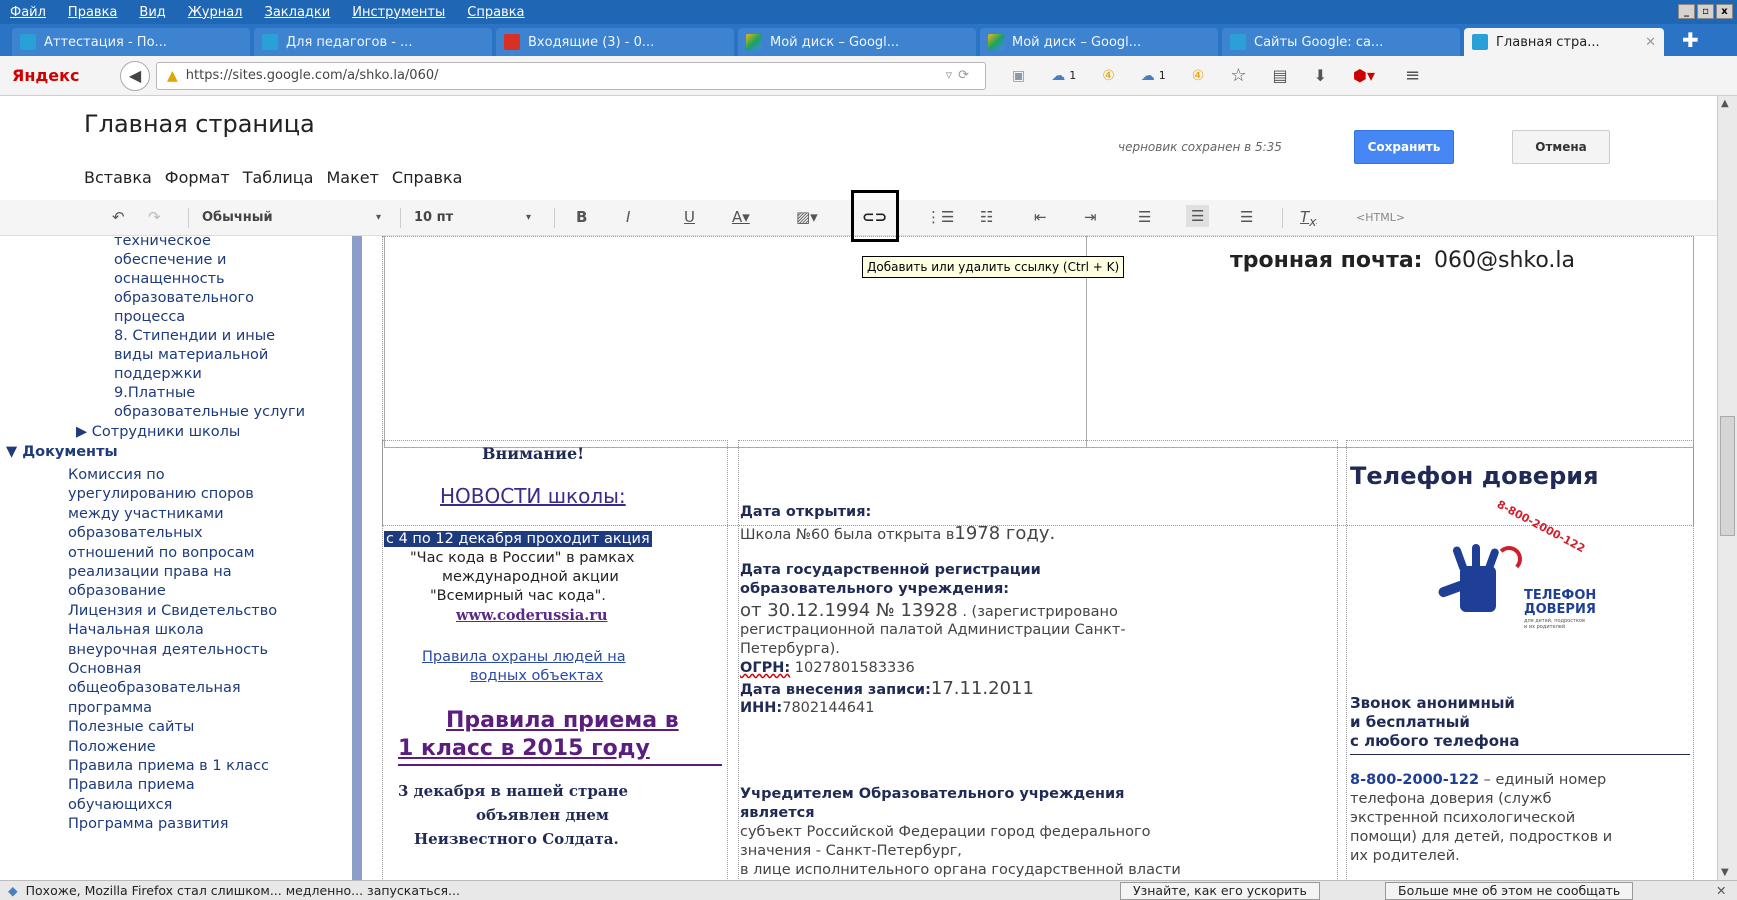 The image size is (1737, 900). What do you see at coordinates (1246, 217) in the screenshot?
I see `align-right-icon: ☰` at bounding box center [1246, 217].